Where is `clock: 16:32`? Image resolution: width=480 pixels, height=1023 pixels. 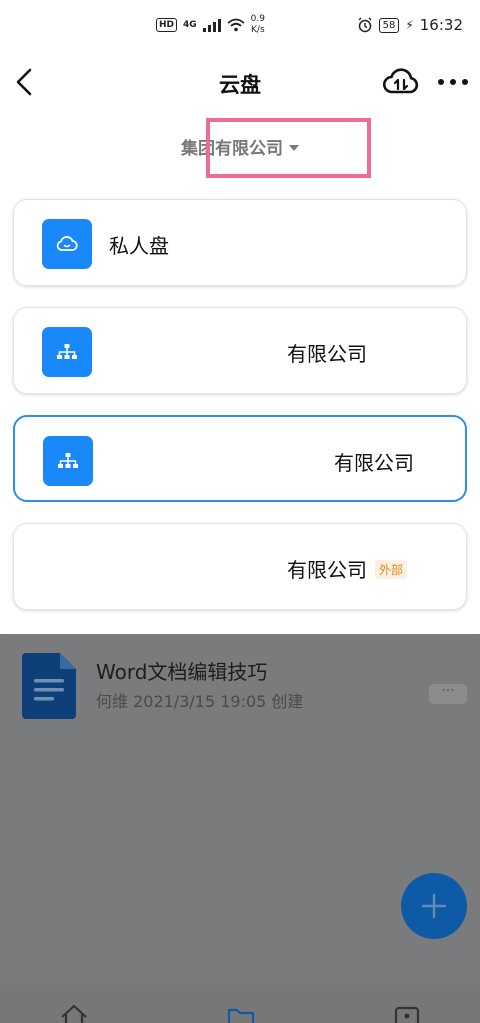 clock: 16:32 is located at coordinates (441, 25).